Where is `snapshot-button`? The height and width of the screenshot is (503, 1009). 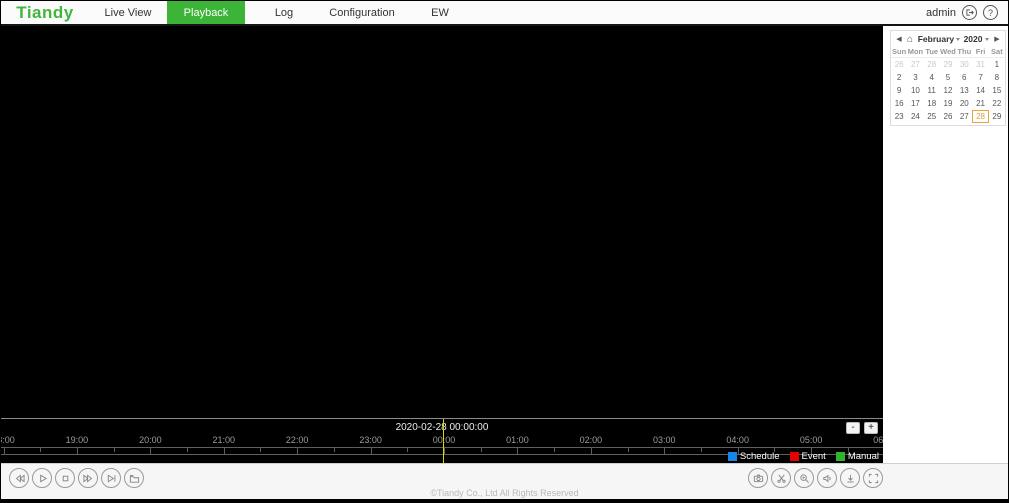 snapshot-button is located at coordinates (758, 478).